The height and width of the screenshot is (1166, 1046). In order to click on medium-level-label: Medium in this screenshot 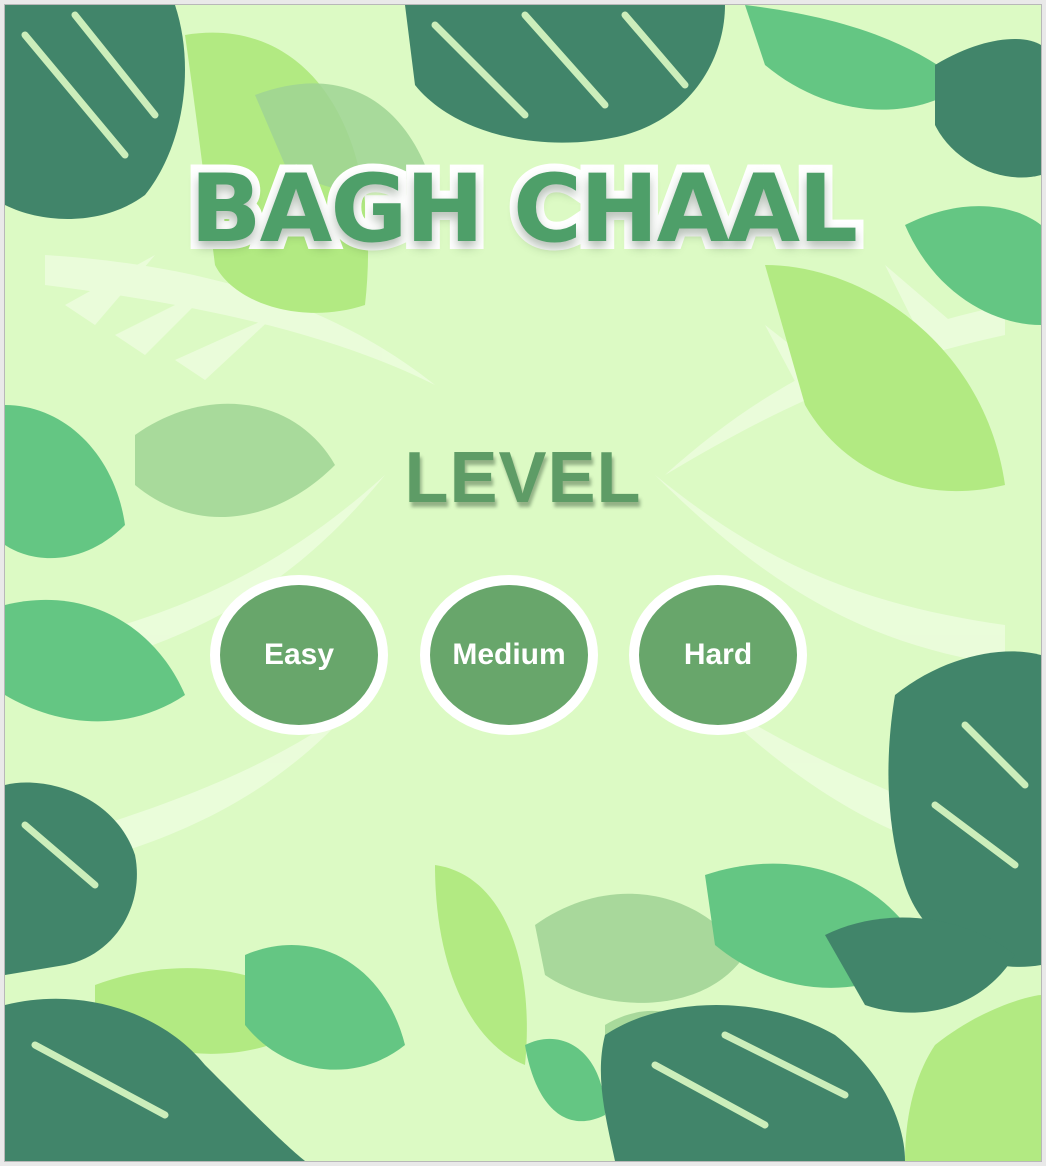, I will do `click(509, 654)`.